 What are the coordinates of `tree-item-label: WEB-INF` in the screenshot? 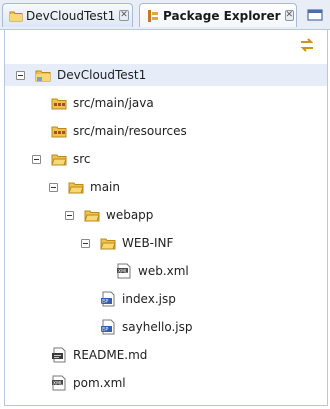 It's located at (148, 243).